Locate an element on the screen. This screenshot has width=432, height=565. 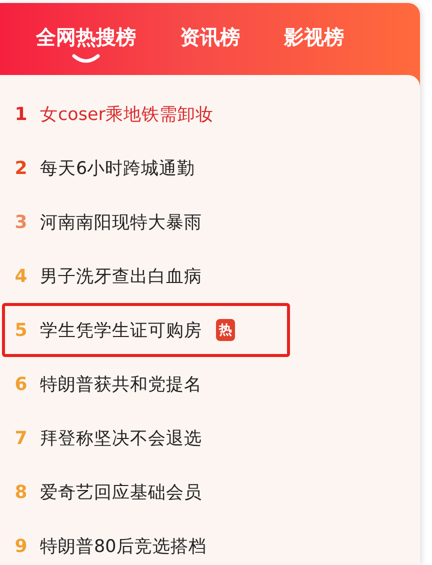
headline-link: 爱奇艺回应基础会员 is located at coordinates (121, 492).